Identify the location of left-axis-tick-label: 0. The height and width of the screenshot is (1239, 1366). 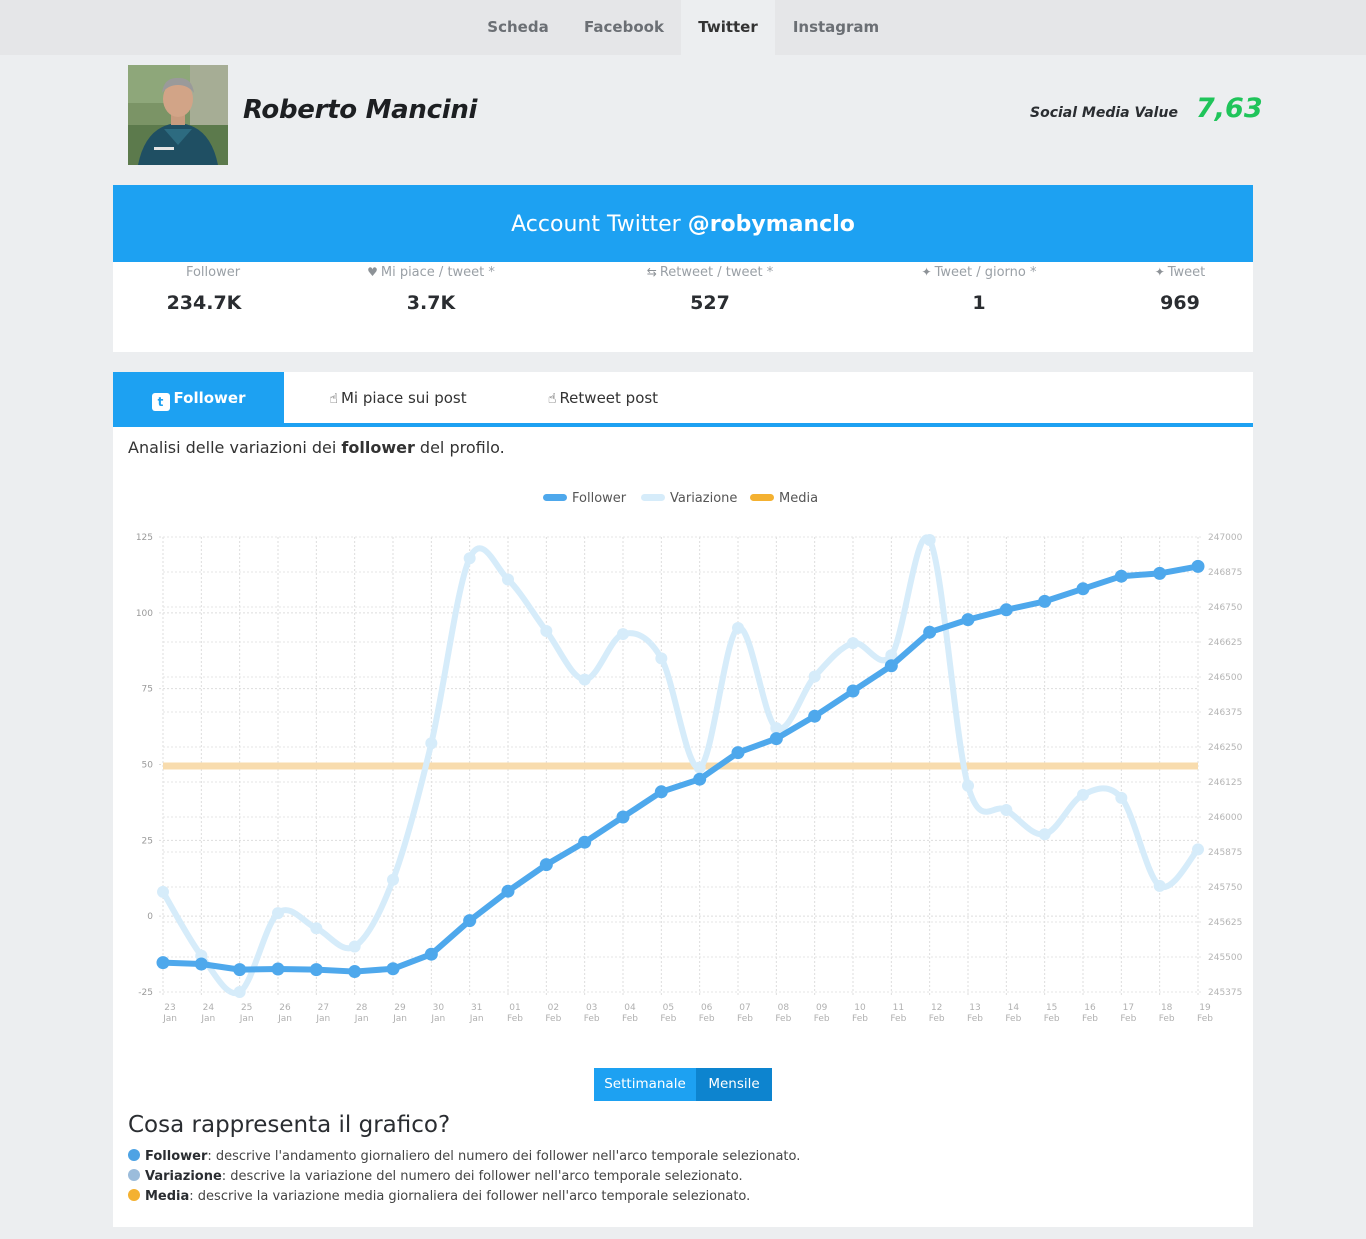
(150, 917).